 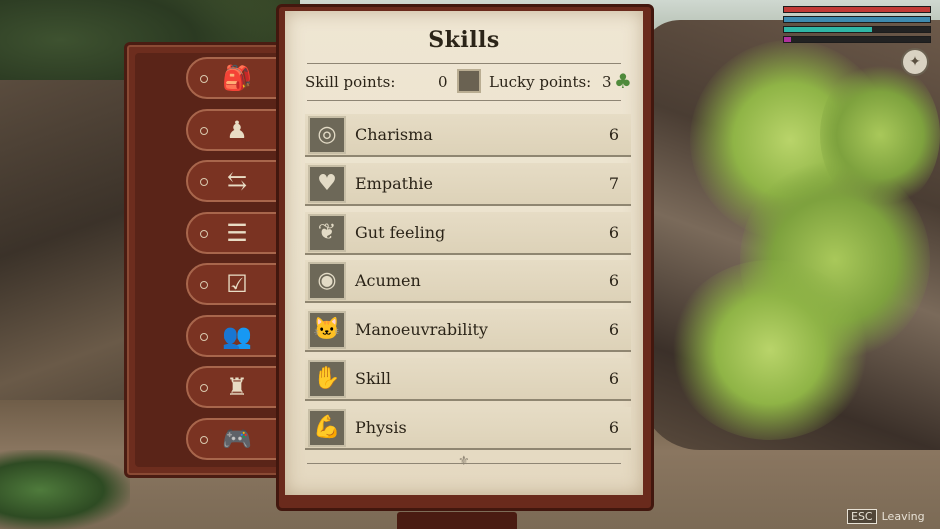 I want to click on stomach-icon: ❦, so click(x=327, y=232).